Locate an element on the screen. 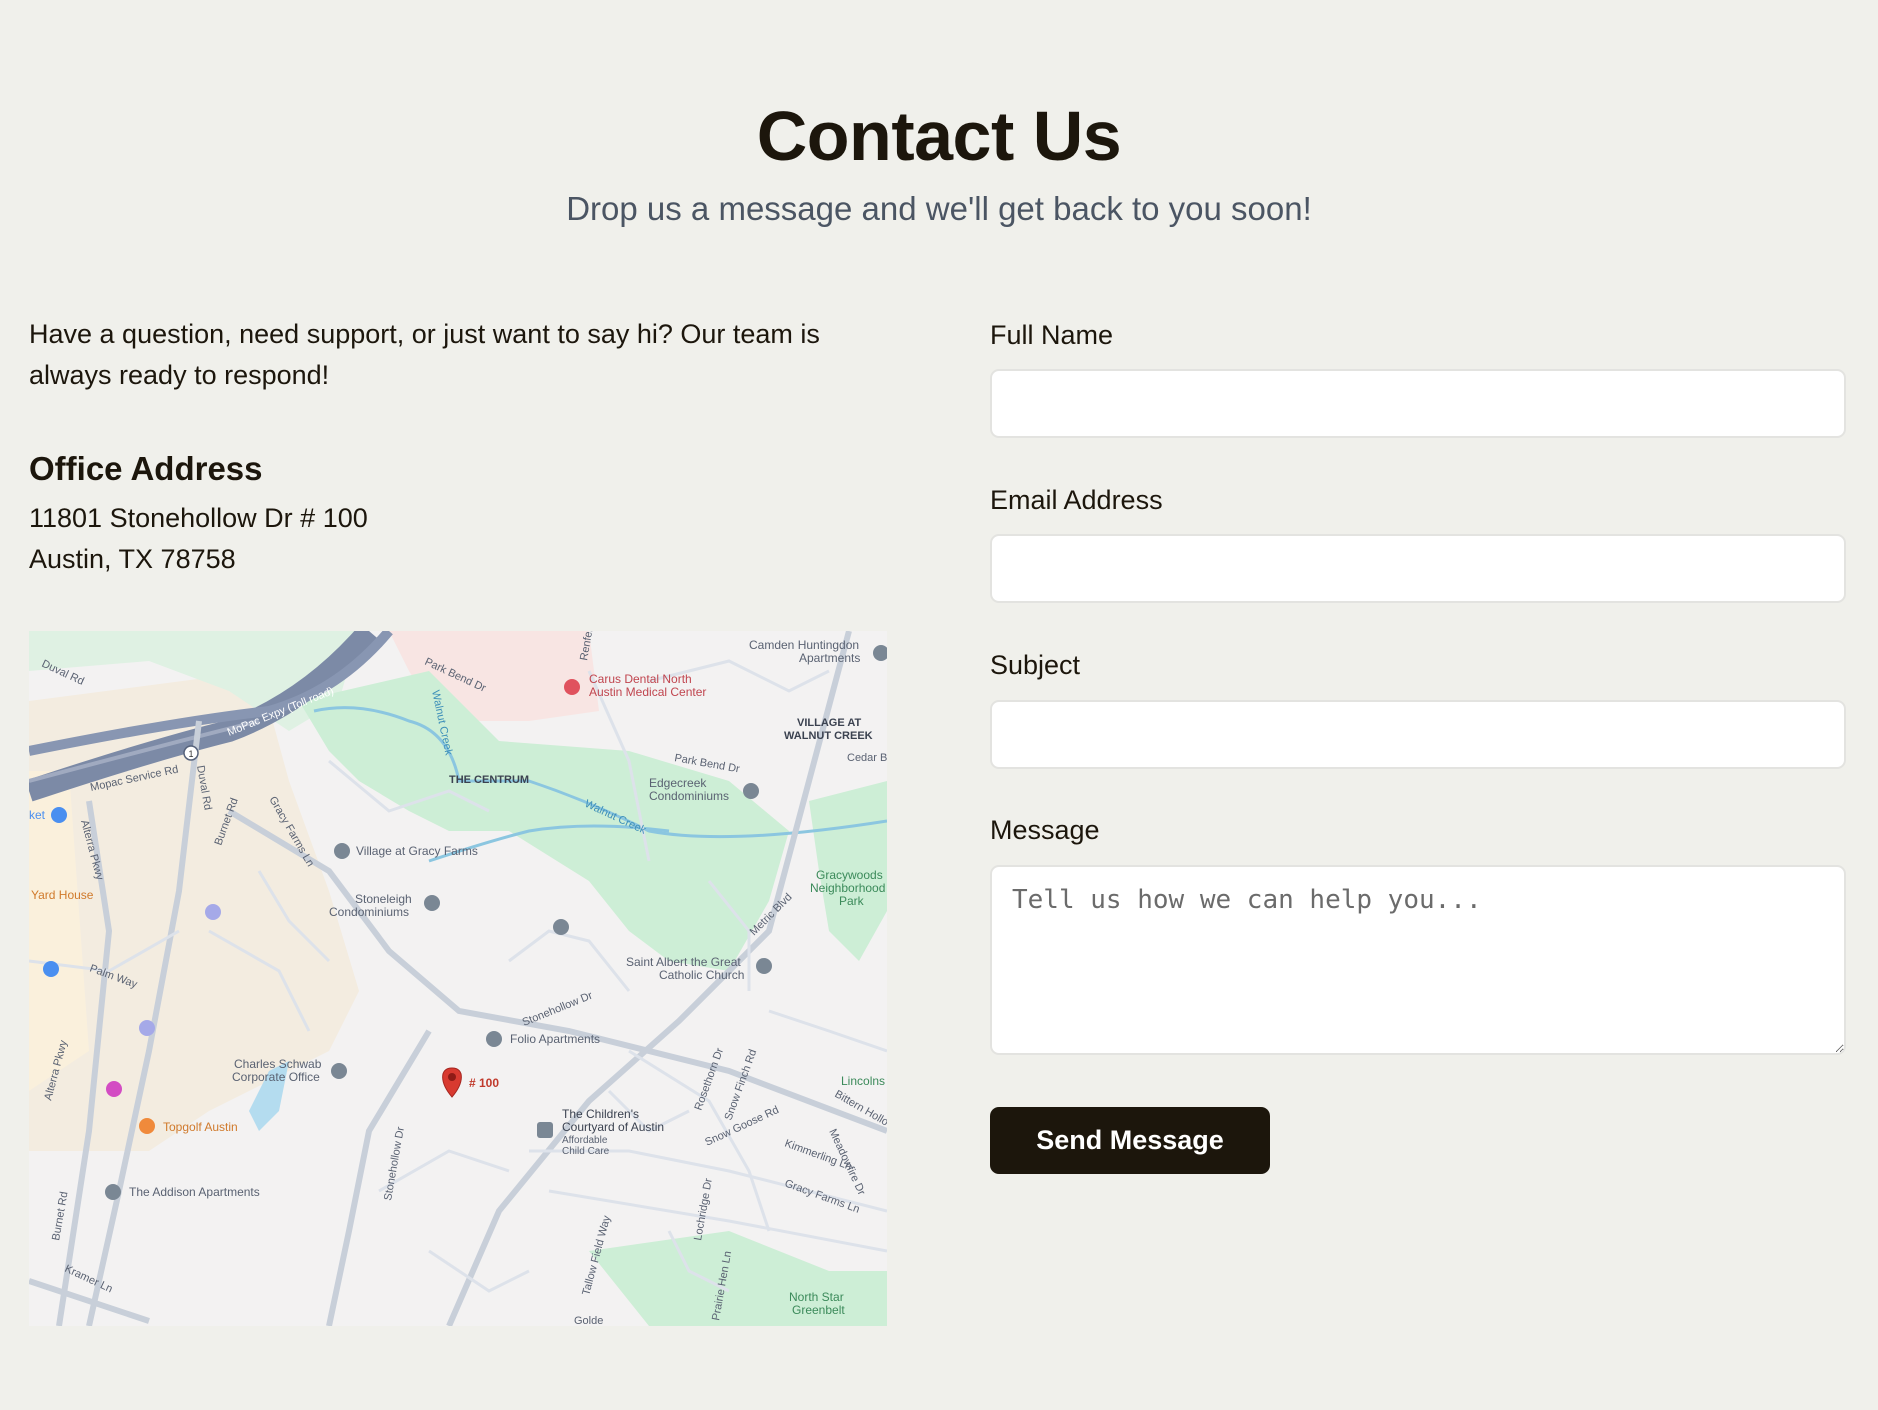 The image size is (1878, 1410). subject-input is located at coordinates (1418, 734).